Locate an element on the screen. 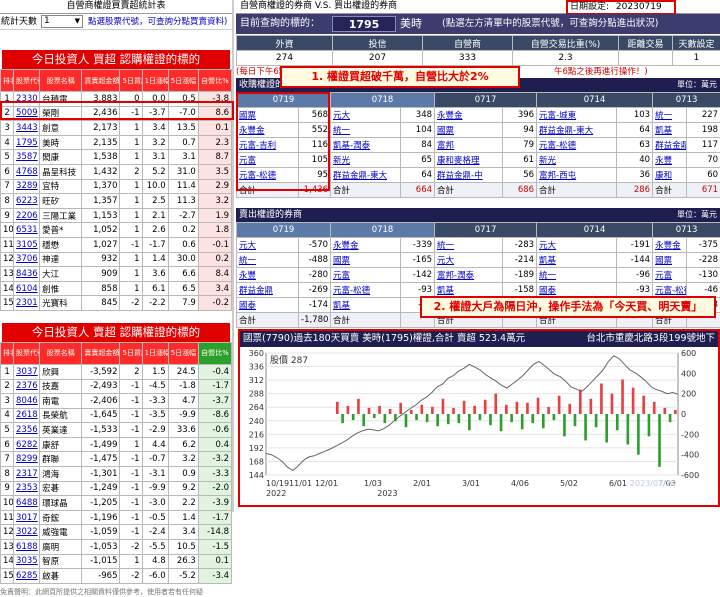  stock-code-link: 6282 is located at coordinates (27, 444).